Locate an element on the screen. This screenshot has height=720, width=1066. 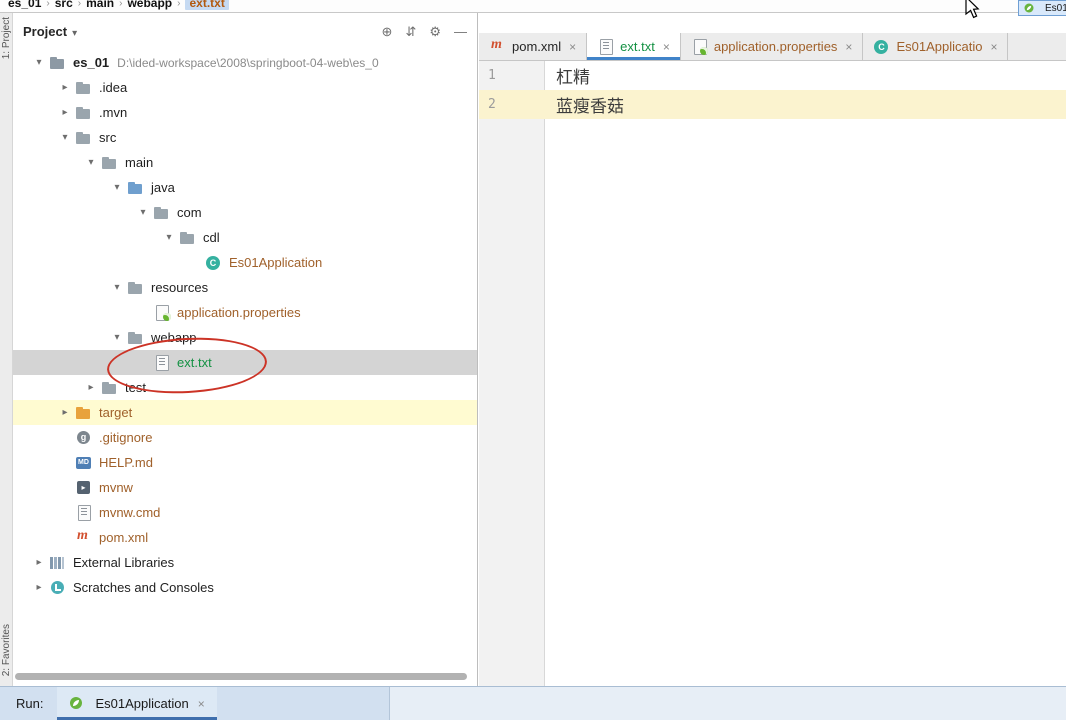
spring-properties-icon is located at coordinates (699, 46).